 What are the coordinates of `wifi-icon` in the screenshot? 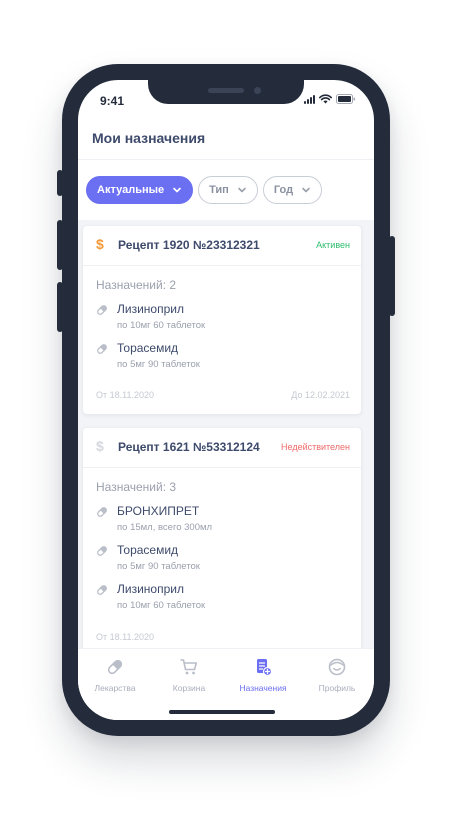 It's located at (325, 99).